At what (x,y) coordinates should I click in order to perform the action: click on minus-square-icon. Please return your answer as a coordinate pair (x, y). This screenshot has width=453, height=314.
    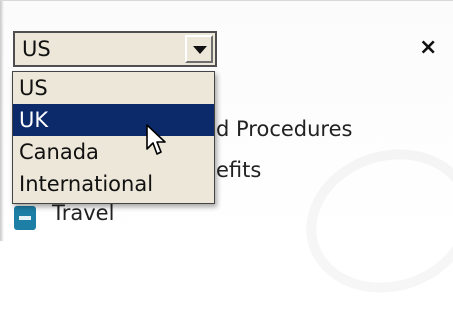
    Looking at the image, I should click on (25, 218).